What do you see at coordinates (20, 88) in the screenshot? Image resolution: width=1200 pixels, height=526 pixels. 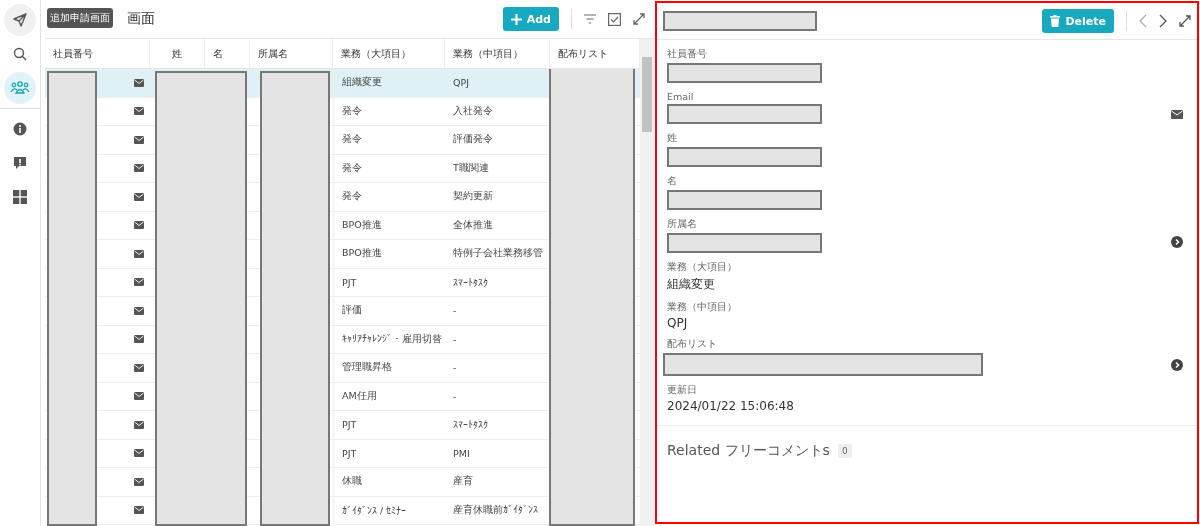 I see `people-icon` at bounding box center [20, 88].